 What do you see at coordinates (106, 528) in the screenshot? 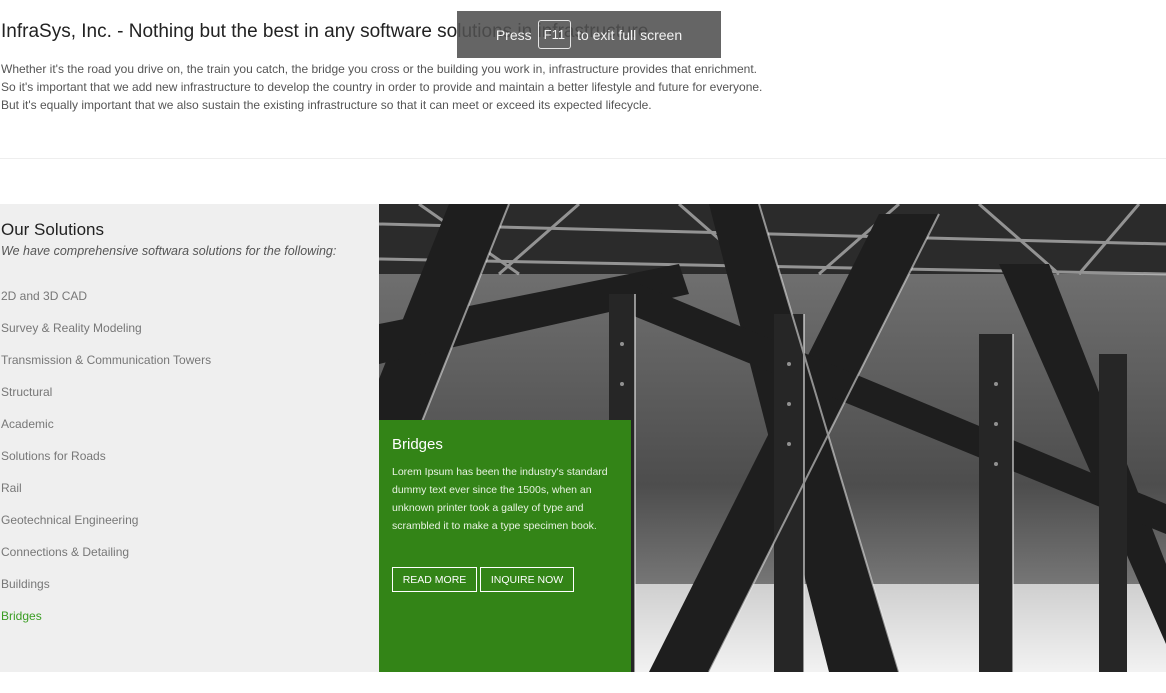
I see `solution-link-geotechnical: Geotechnical Engineering` at bounding box center [106, 528].